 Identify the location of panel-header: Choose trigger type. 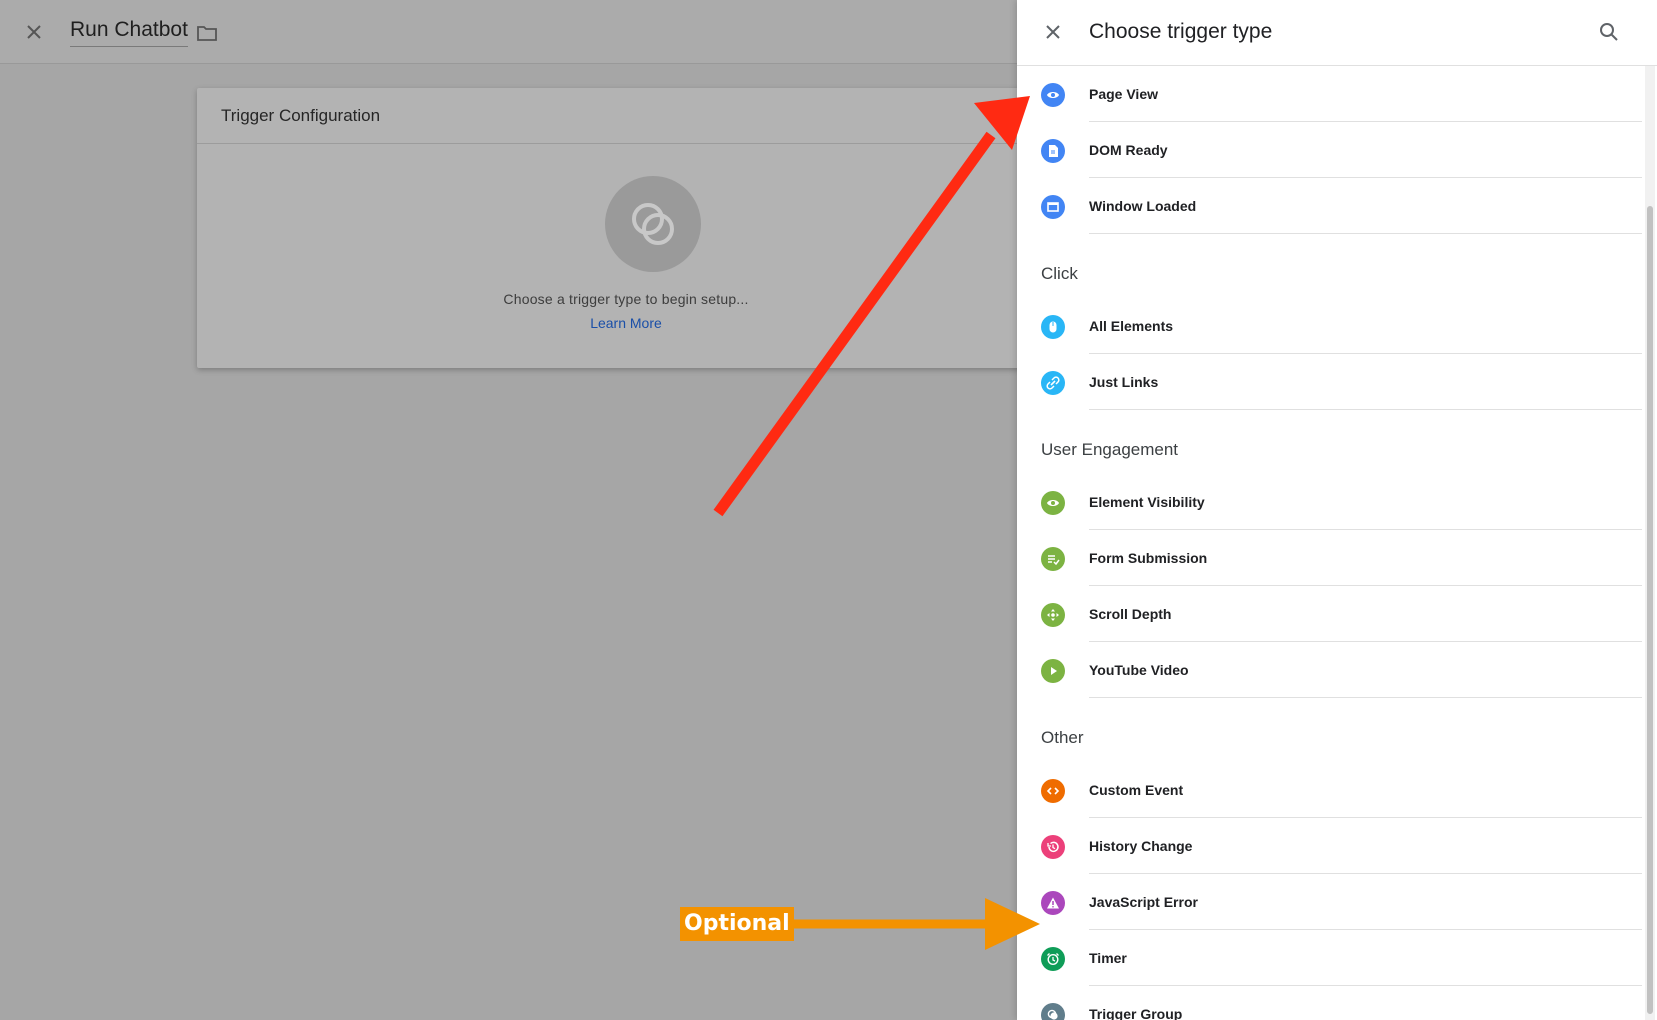
(1337, 33).